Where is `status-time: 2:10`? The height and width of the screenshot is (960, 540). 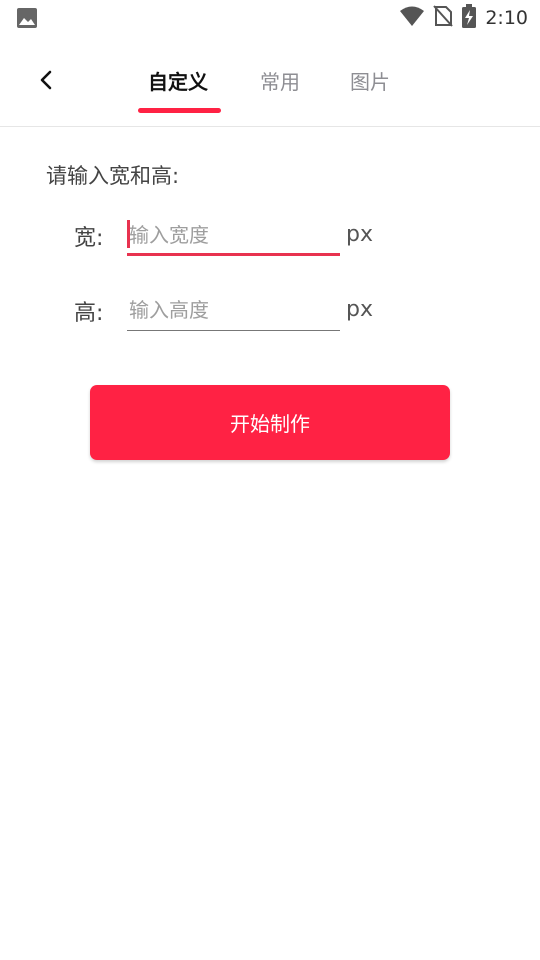
status-time: 2:10 is located at coordinates (506, 18).